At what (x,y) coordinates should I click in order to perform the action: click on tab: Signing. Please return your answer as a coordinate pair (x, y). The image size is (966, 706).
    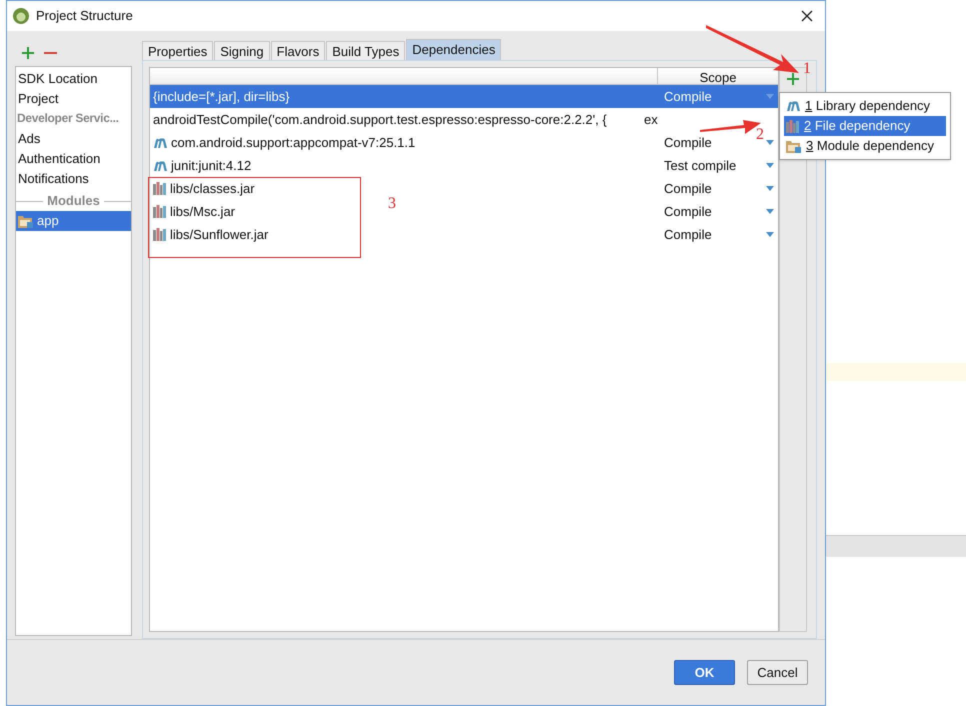
    Looking at the image, I should click on (242, 50).